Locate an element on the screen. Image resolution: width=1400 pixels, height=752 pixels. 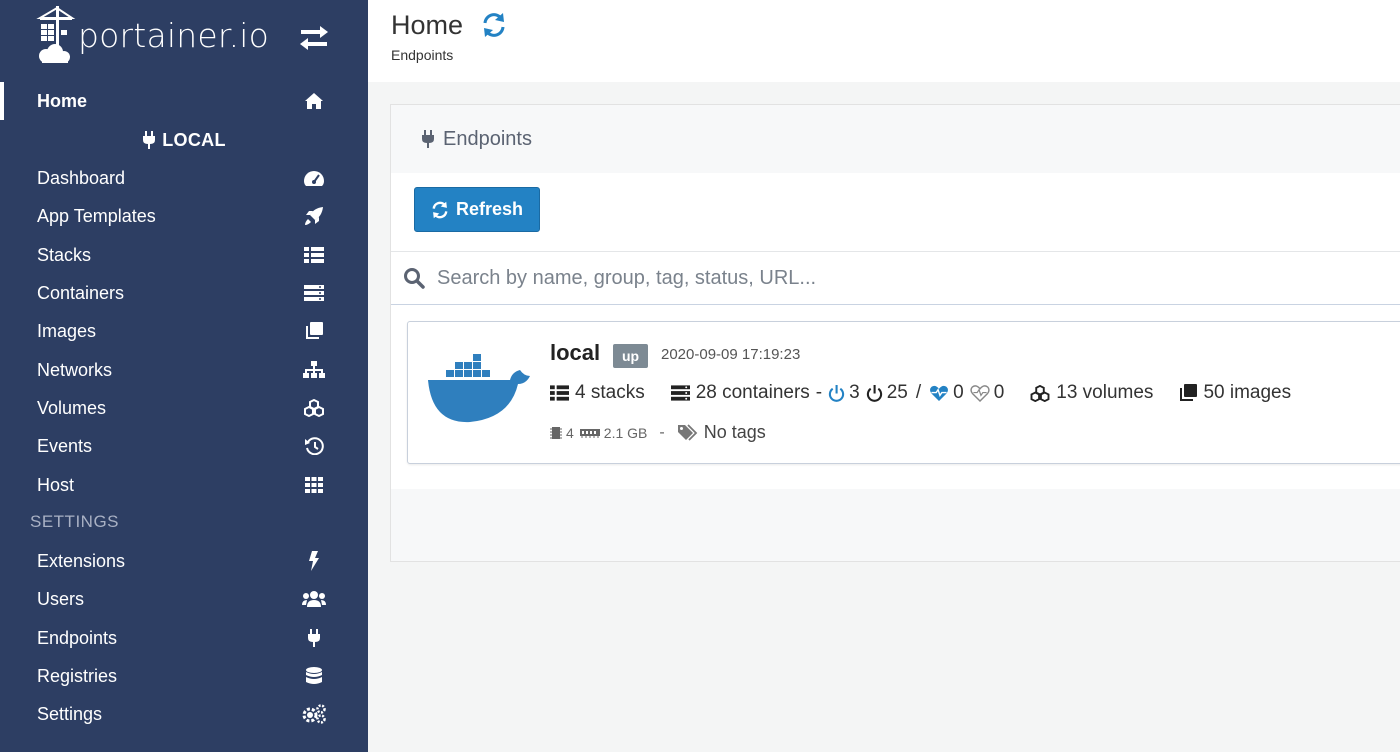
sidebar-item-events: Events is located at coordinates (184, 446).